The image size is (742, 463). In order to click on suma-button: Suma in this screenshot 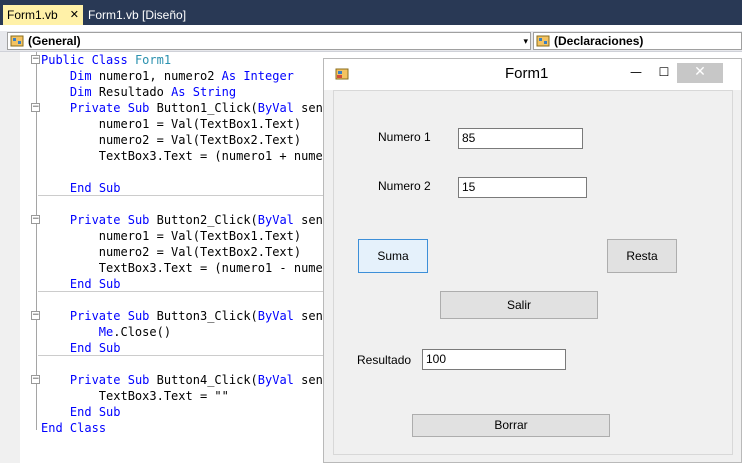, I will do `click(393, 256)`.